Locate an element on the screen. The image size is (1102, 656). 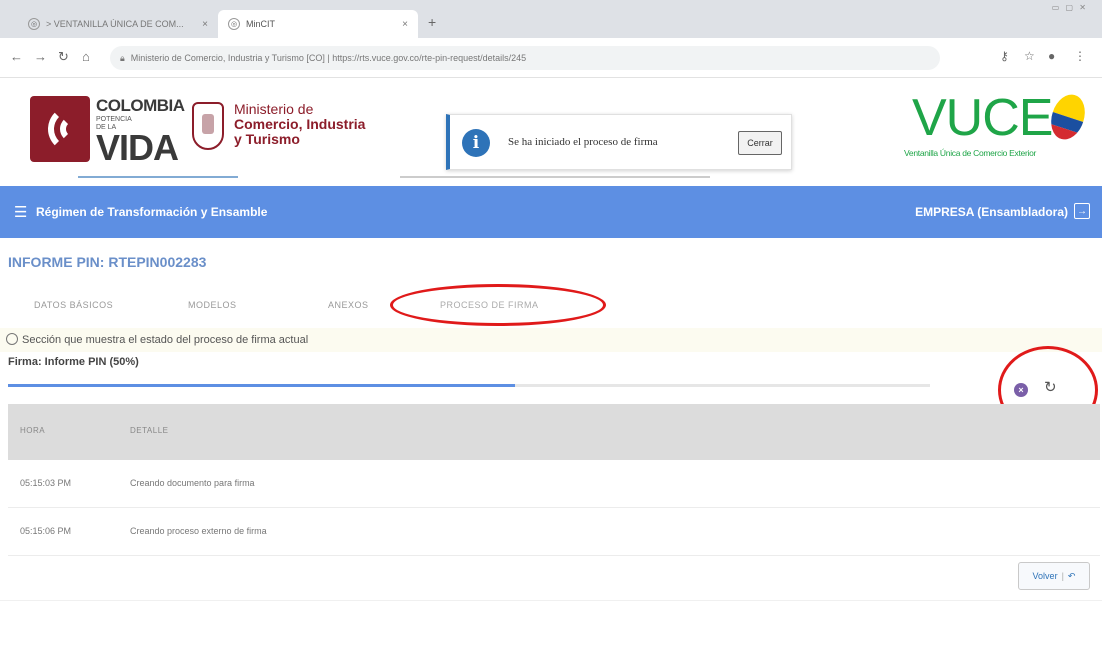
profile-icon: ● is located at coordinates (1051, 56).